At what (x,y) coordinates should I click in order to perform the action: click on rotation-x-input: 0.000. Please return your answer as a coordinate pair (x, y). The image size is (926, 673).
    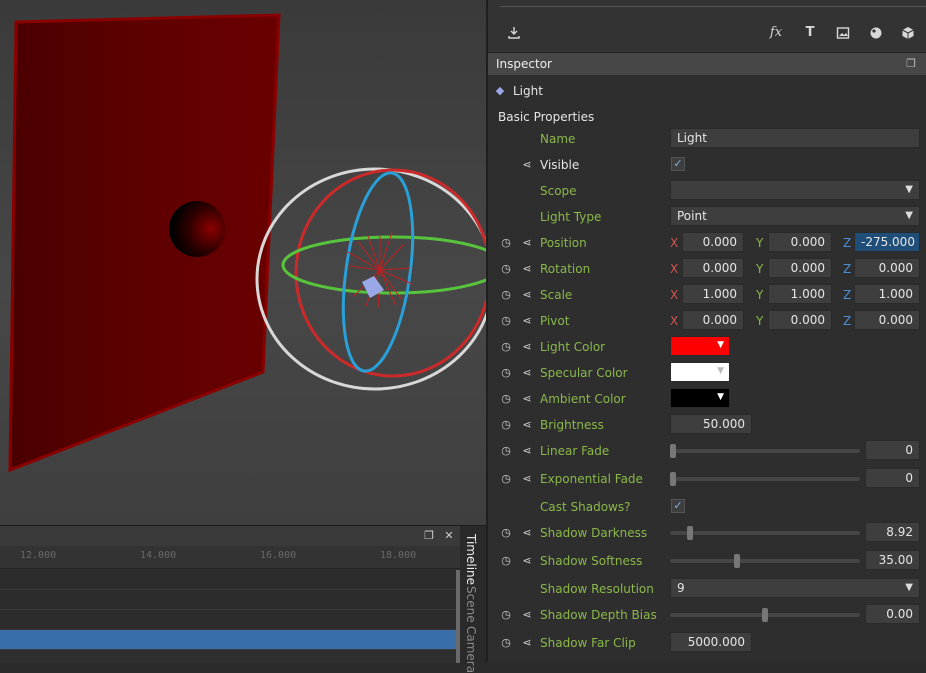
    Looking at the image, I should click on (713, 268).